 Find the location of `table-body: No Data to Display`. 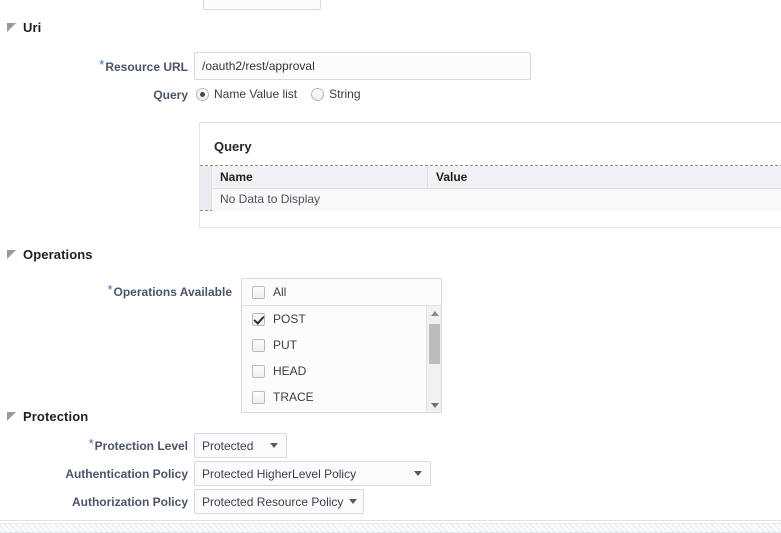

table-body: No Data to Display is located at coordinates (496, 200).